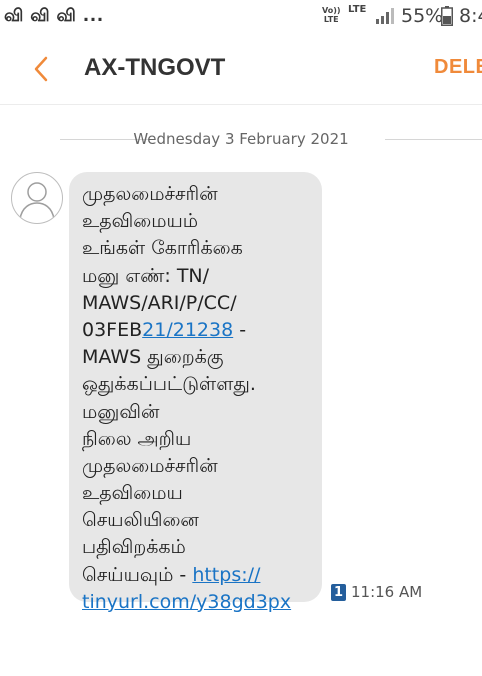  What do you see at coordinates (241, 140) in the screenshot?
I see `date-separator: Wednesday 3 February 2021` at bounding box center [241, 140].